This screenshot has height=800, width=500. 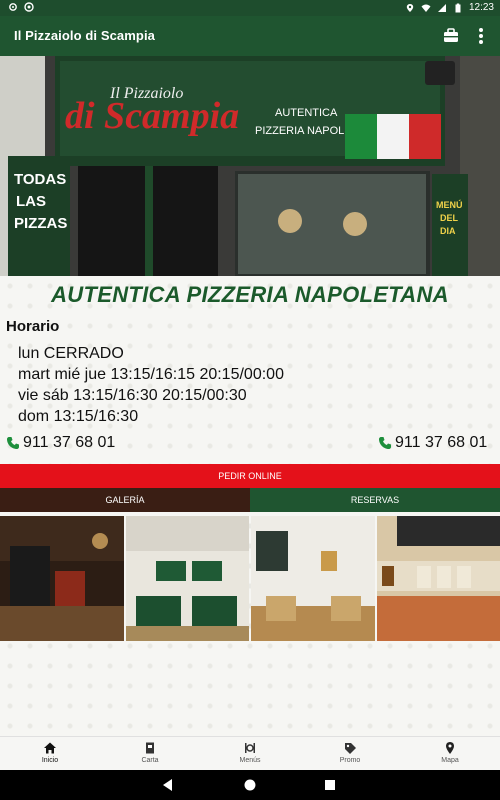 What do you see at coordinates (458, 7) in the screenshot?
I see `battery-icon` at bounding box center [458, 7].